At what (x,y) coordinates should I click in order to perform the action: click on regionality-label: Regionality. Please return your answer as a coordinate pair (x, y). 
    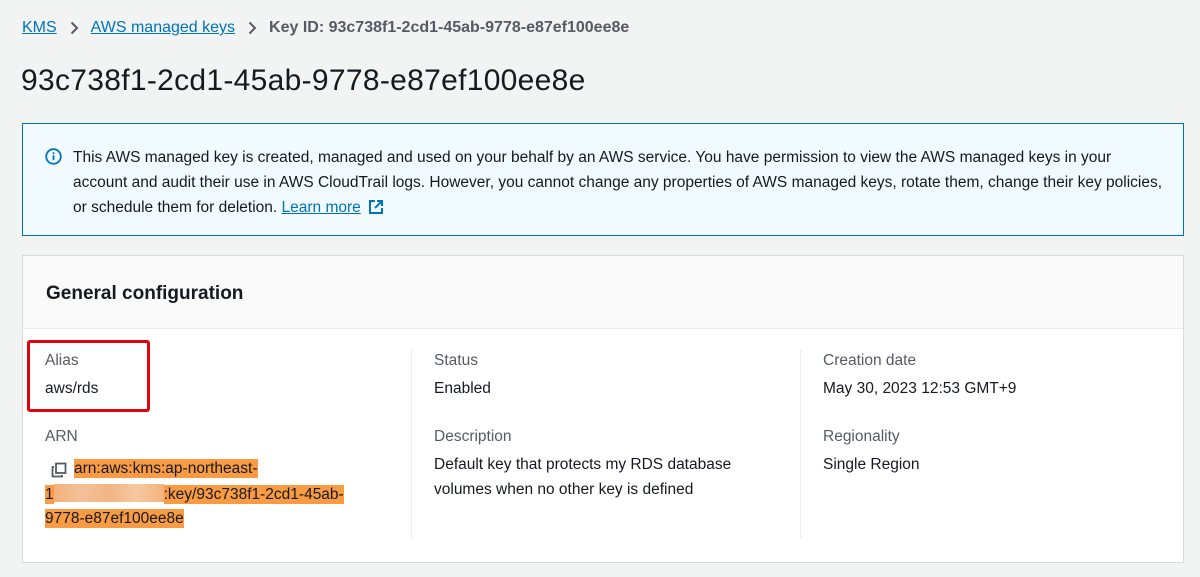
    Looking at the image, I should click on (861, 436).